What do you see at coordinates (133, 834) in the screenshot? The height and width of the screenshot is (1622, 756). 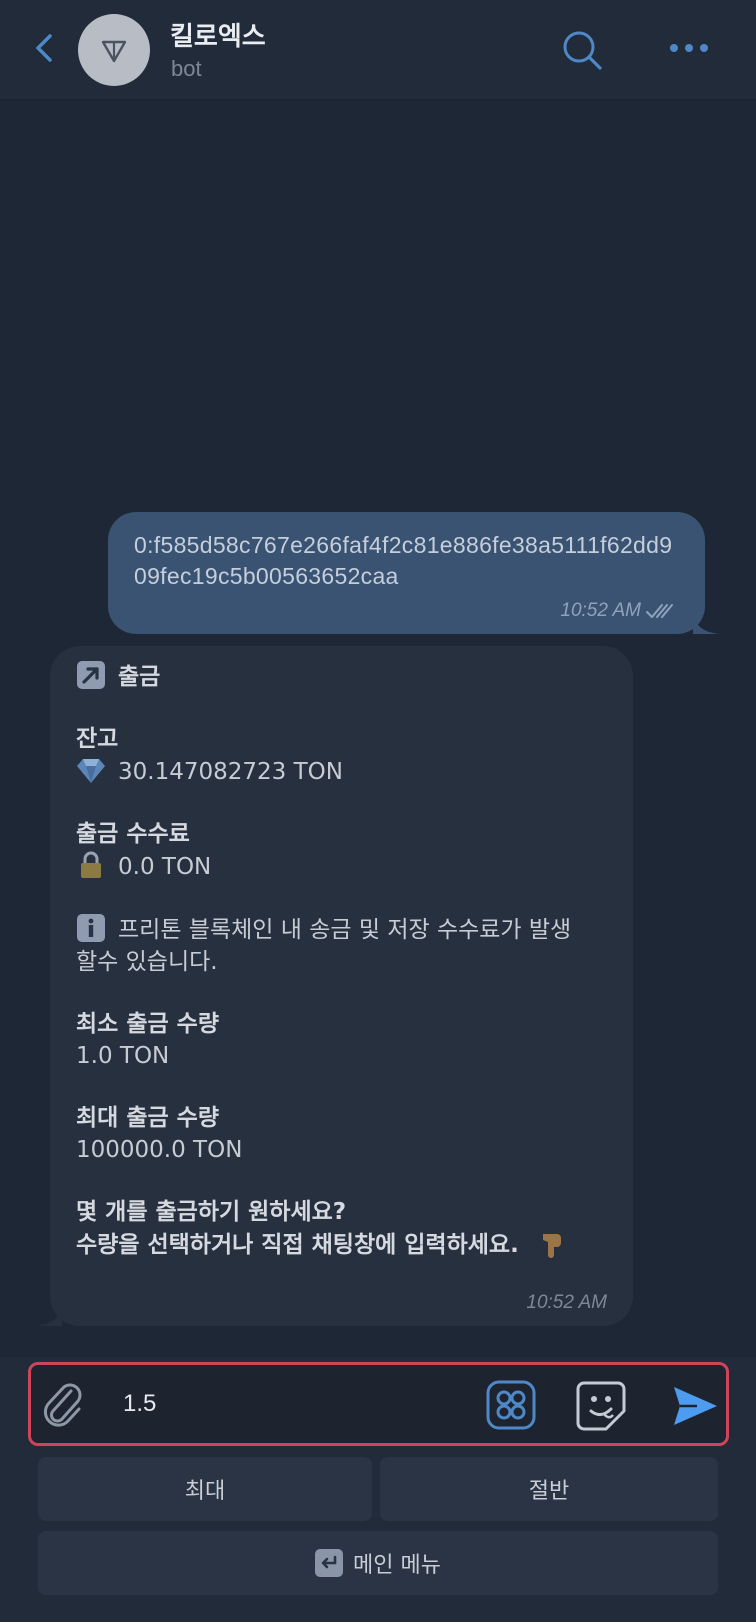 I see `fee-label: 출금 수수료` at bounding box center [133, 834].